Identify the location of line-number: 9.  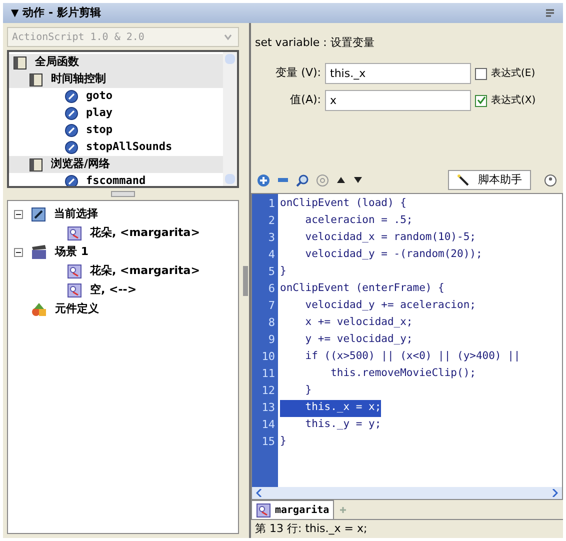
(271, 340).